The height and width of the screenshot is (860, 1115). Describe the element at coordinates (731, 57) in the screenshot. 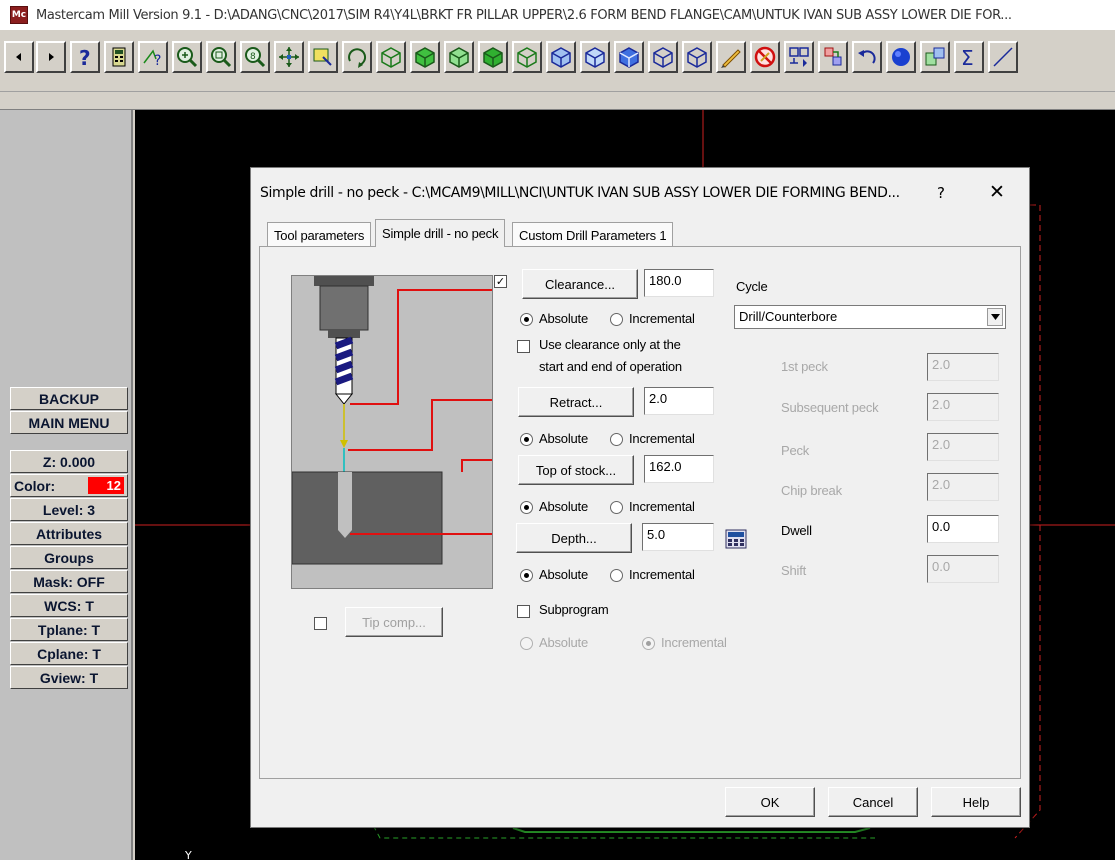

I see `pencil-icon` at that location.